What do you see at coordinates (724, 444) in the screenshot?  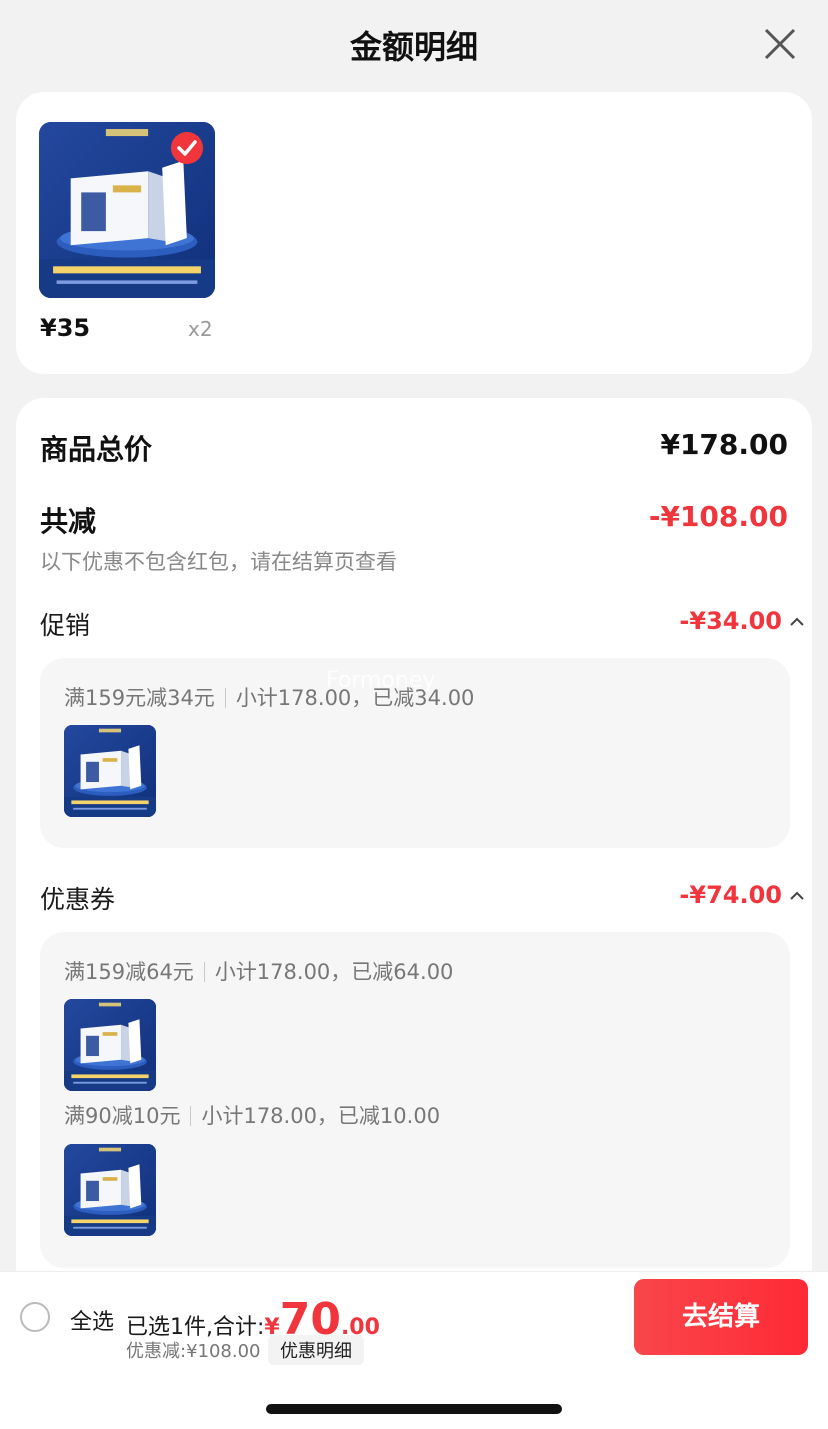 I see `total-value: ¥178.00` at bounding box center [724, 444].